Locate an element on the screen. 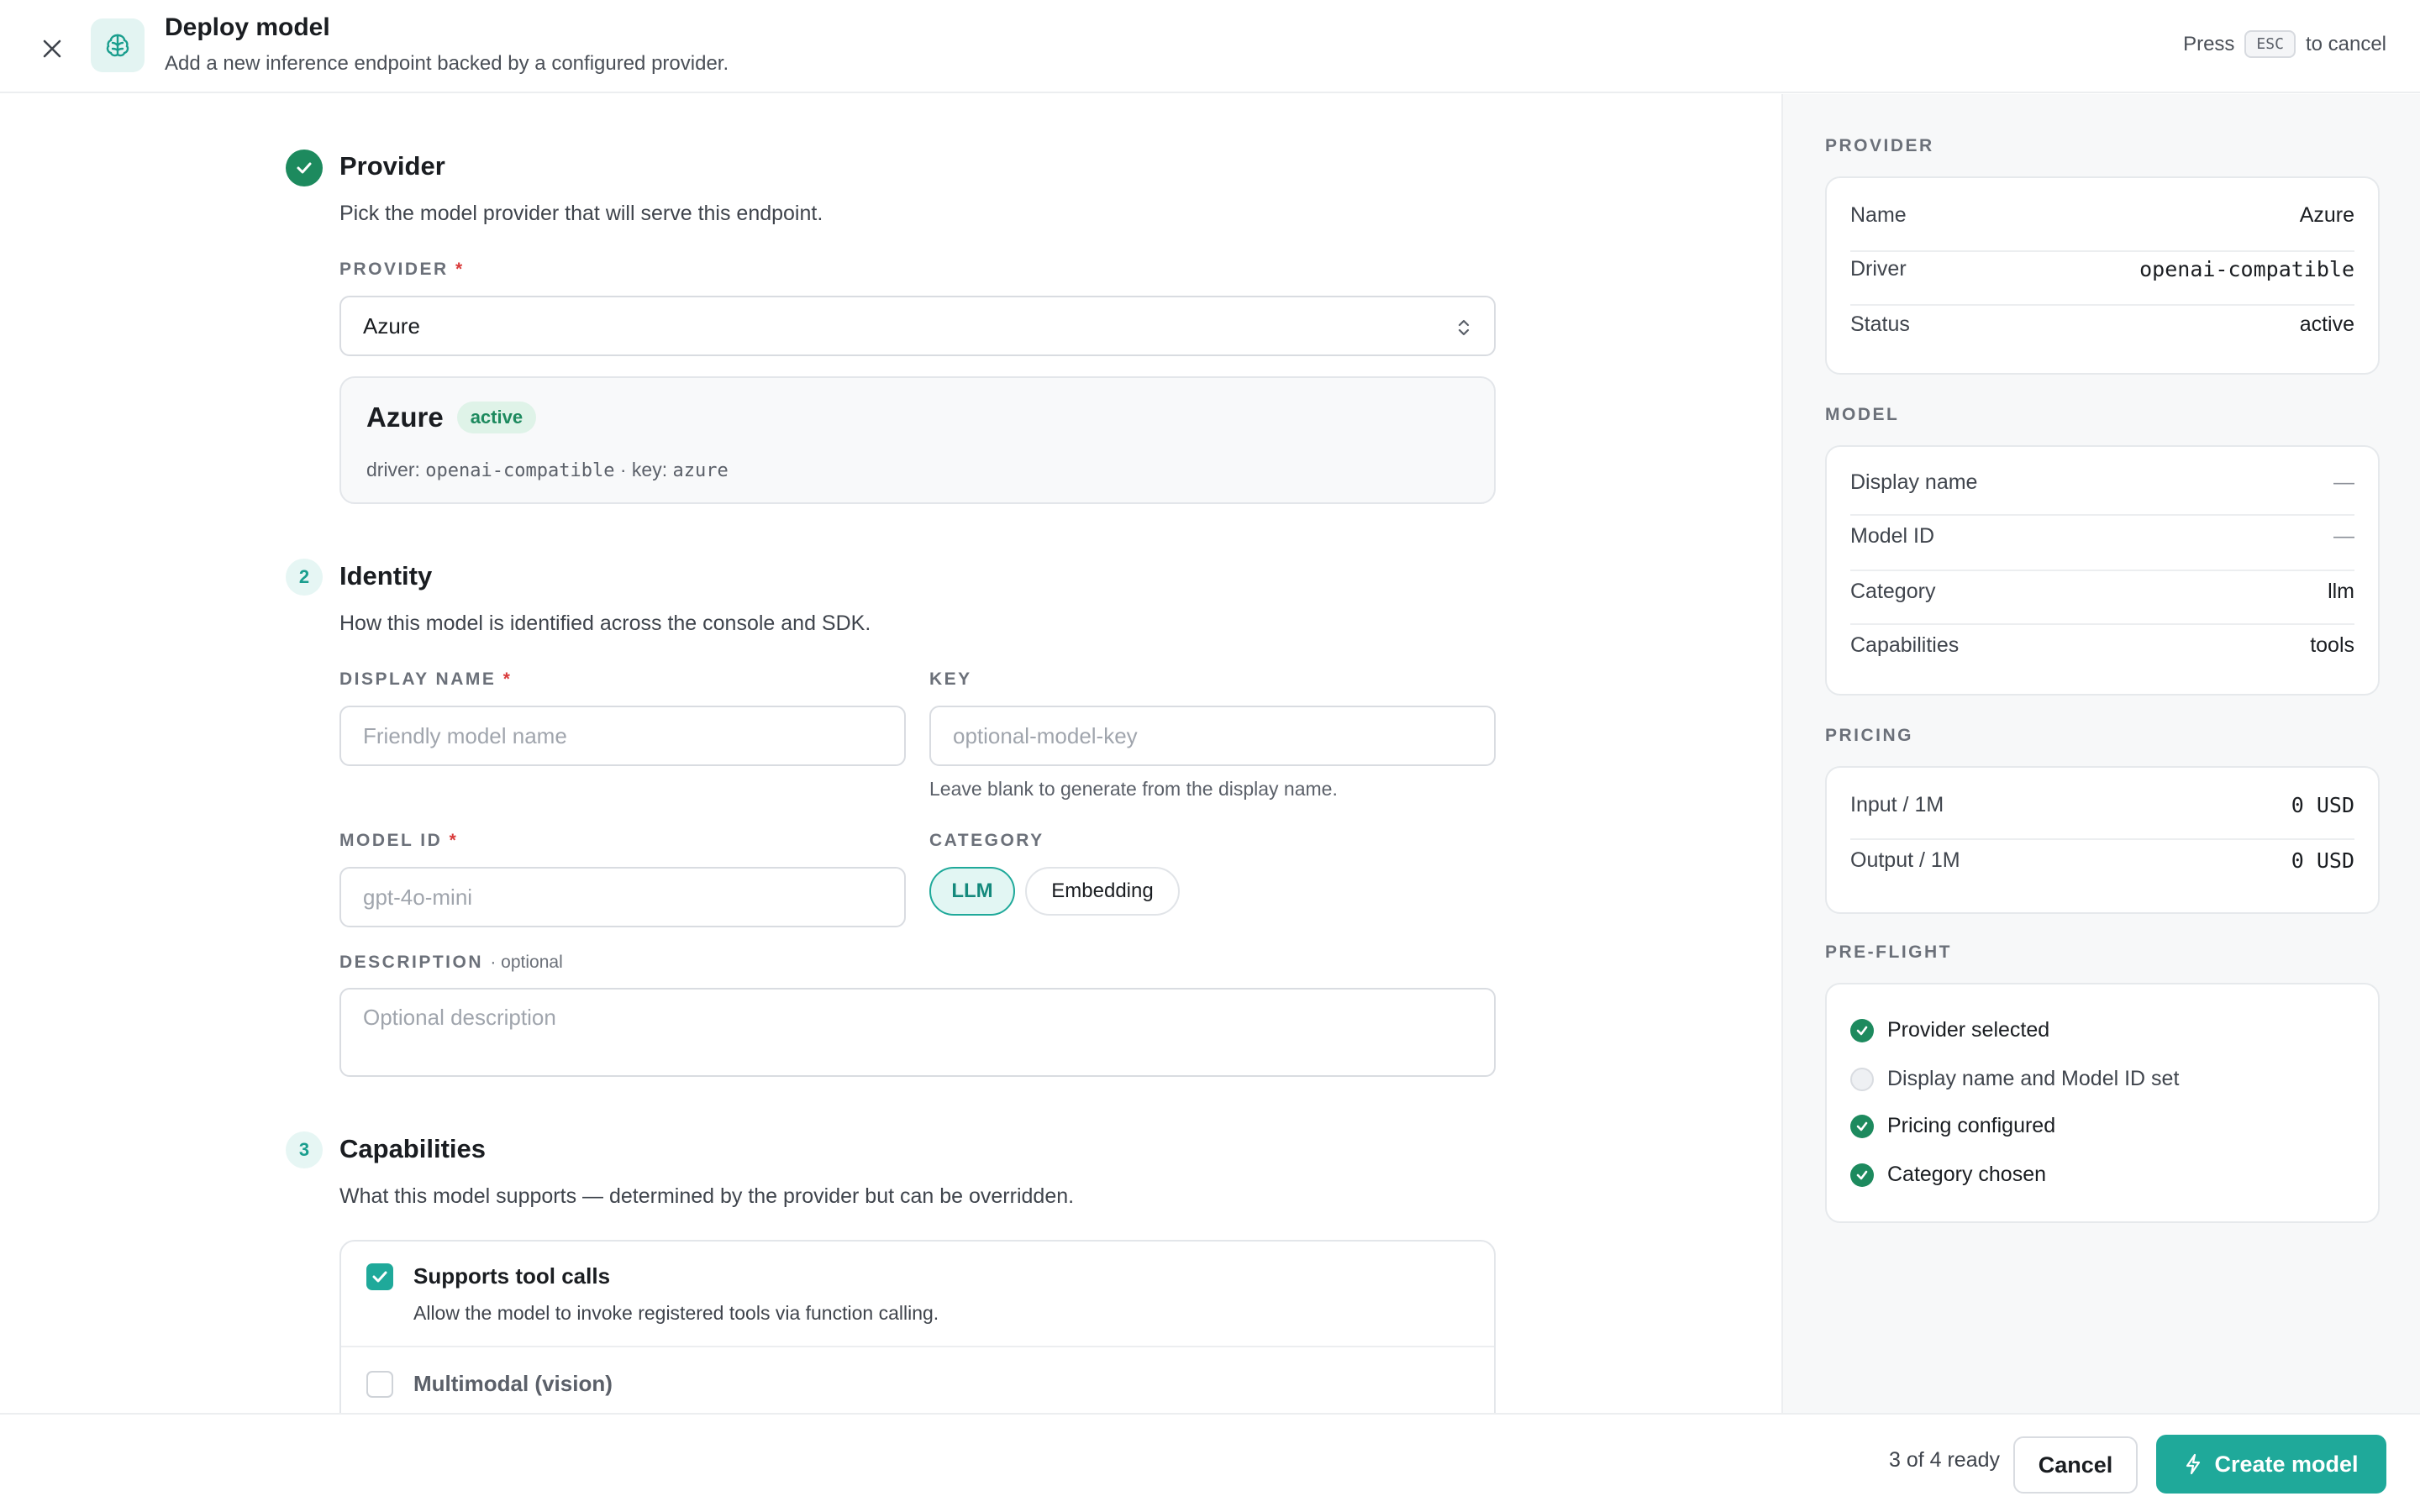 The height and width of the screenshot is (1512, 2420). model-logo is located at coordinates (118, 45).